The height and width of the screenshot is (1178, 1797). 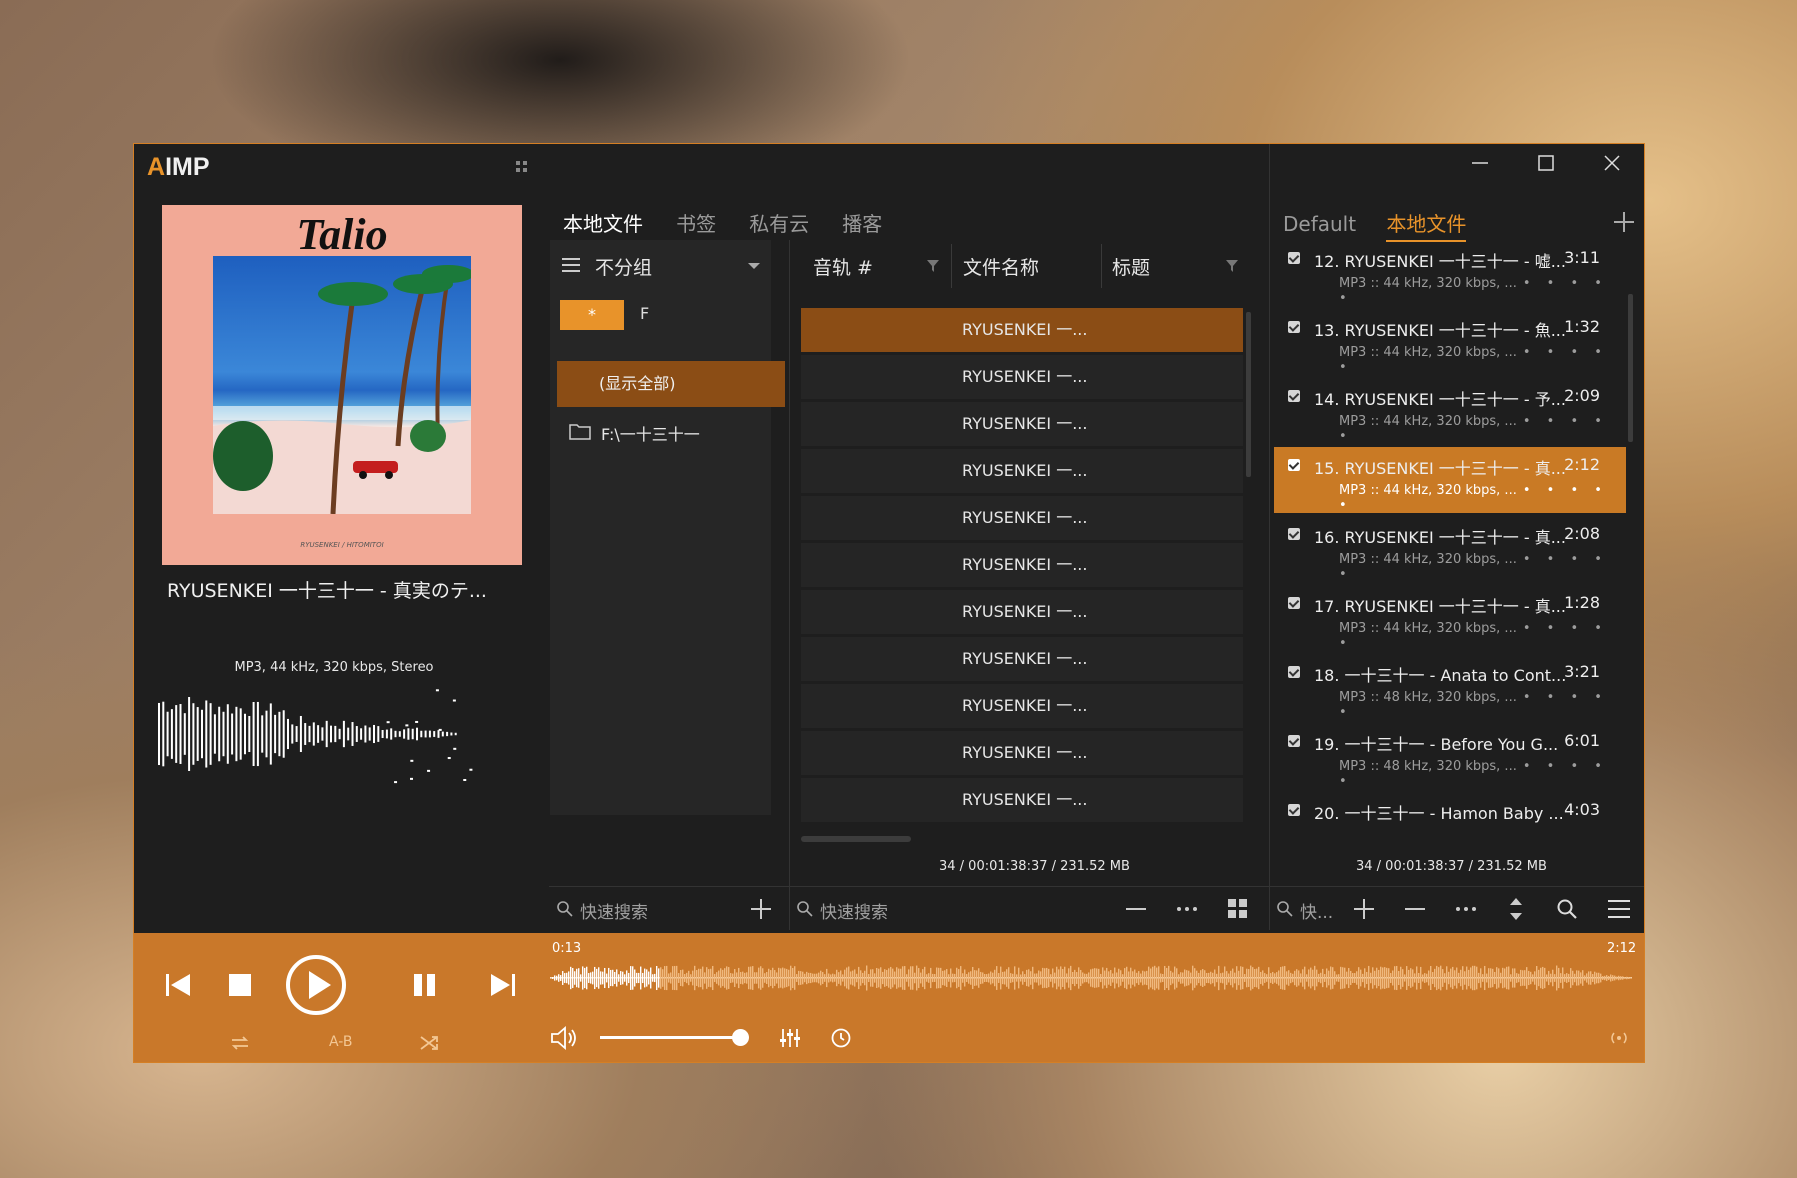 What do you see at coordinates (644, 313) in the screenshot?
I see `filter-letter: F` at bounding box center [644, 313].